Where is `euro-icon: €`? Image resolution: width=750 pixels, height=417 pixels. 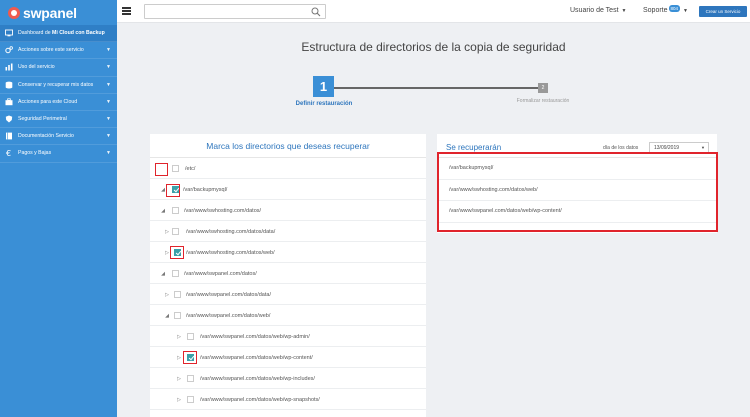
euro-icon: € is located at coordinates (9, 153).